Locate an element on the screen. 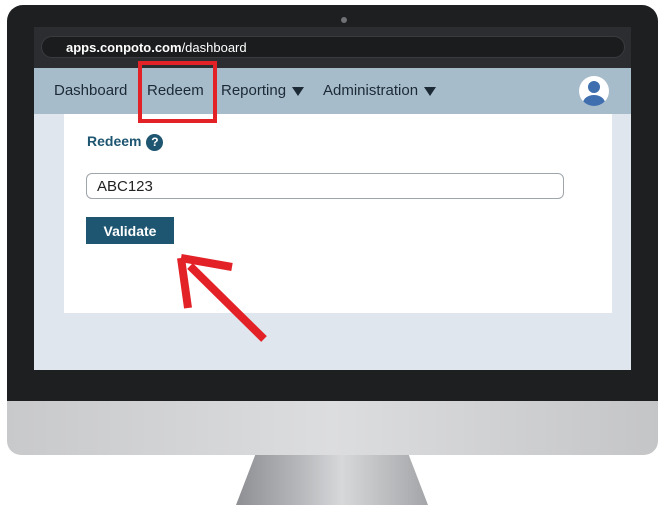 This screenshot has height=505, width=665. redeem-heading: Redeem? is located at coordinates (125, 142).